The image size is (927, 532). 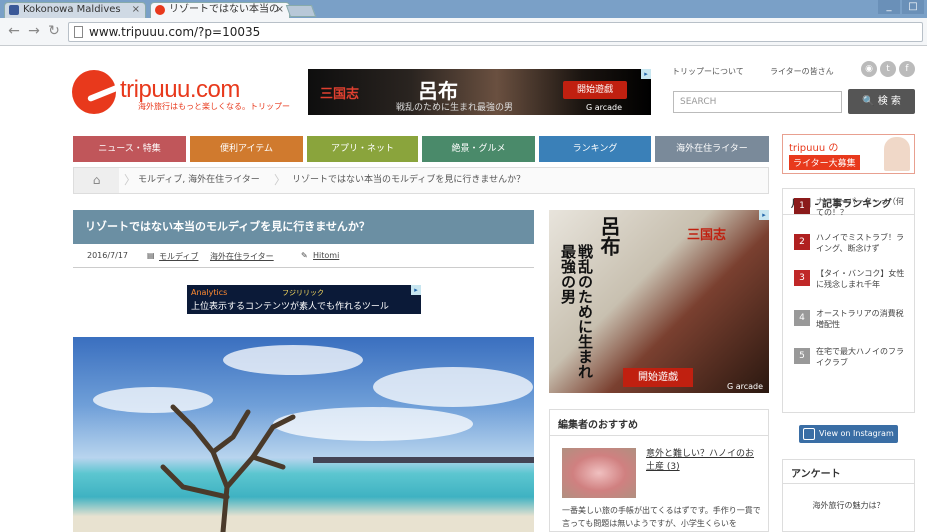 I want to click on breadcrumb-current: リゾートではない本当のモルディブを見に行きませんか？, so click(x=409, y=180).